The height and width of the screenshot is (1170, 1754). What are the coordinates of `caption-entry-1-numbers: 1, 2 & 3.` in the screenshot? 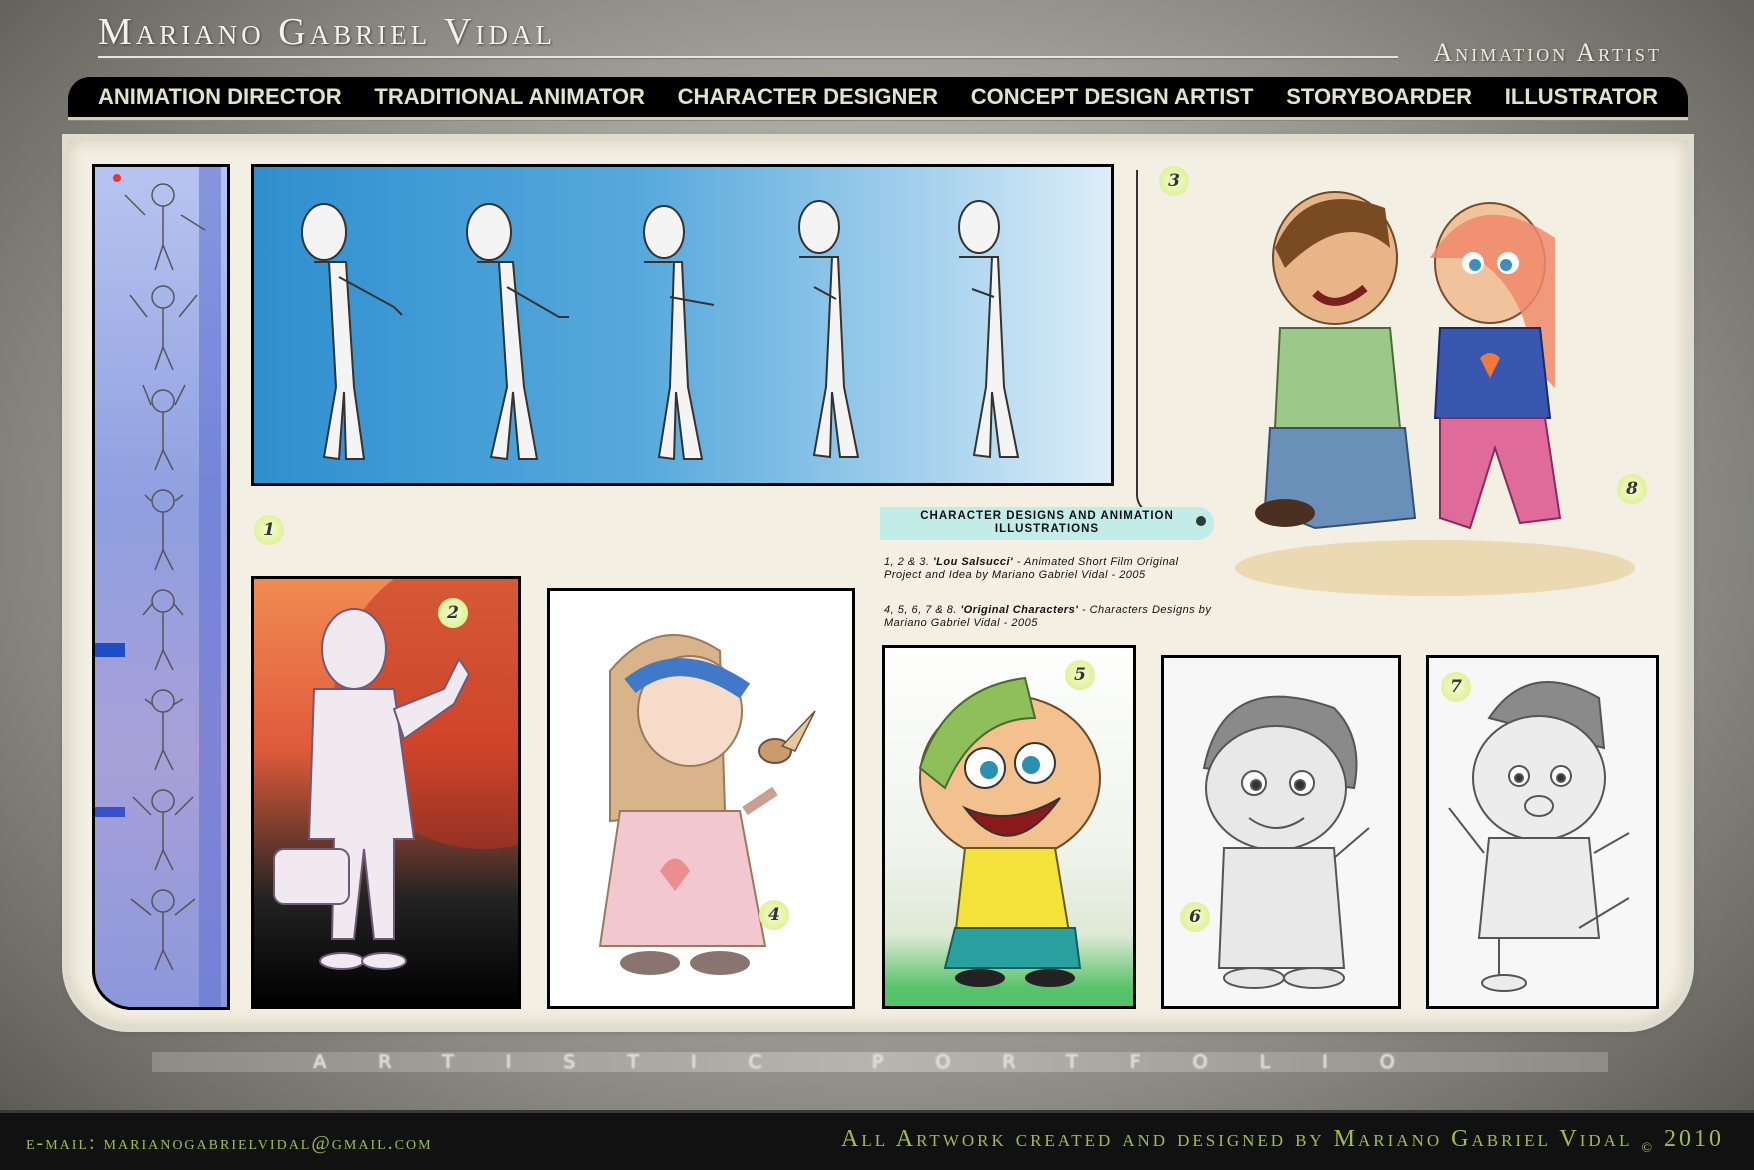 It's located at (907, 562).